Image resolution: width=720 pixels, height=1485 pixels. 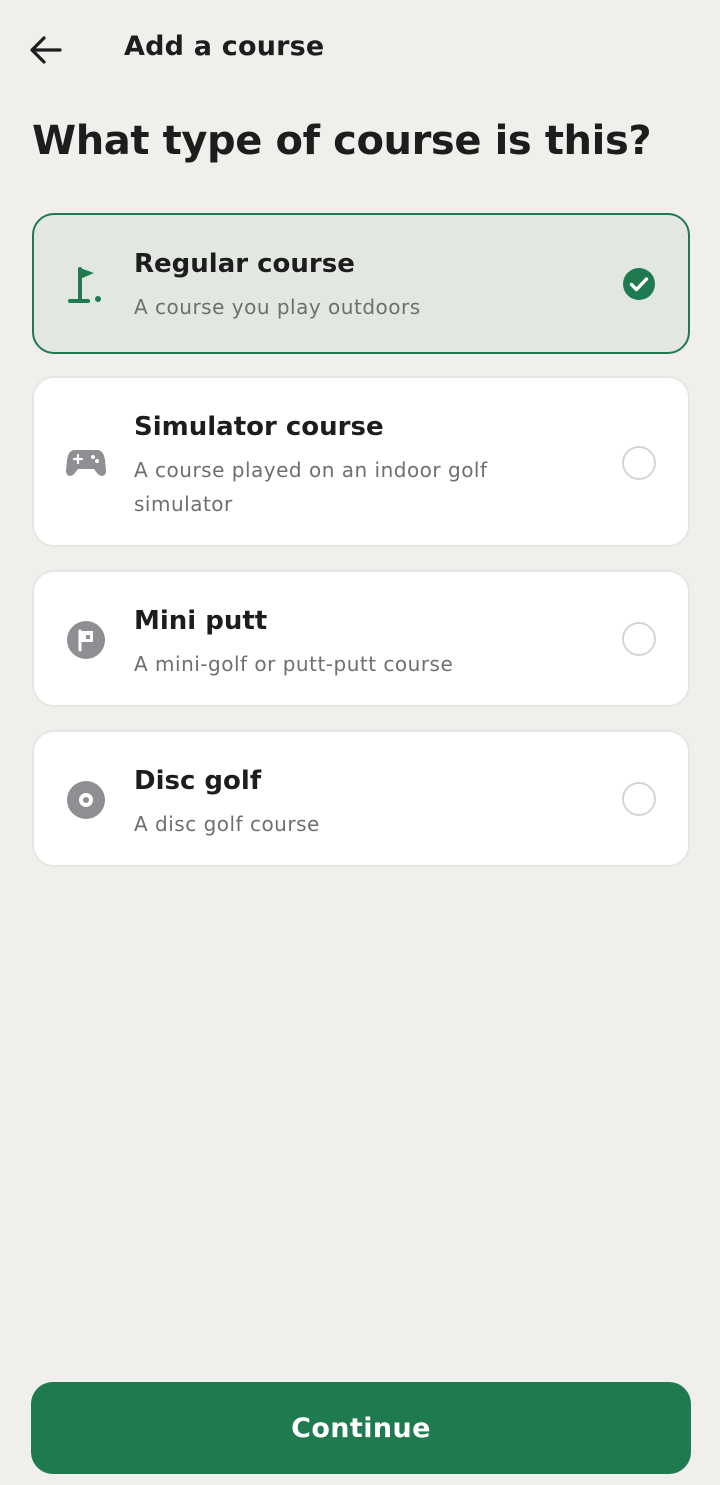 I want to click on question-heading: What type of course is this?, so click(x=342, y=141).